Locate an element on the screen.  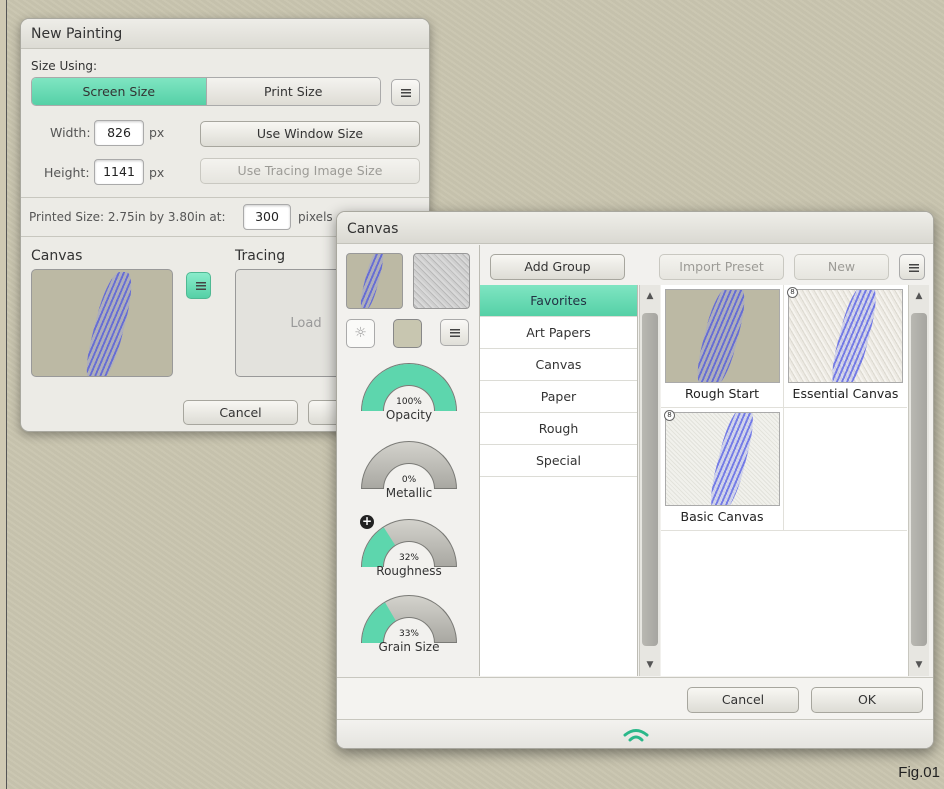
width-label: Width: is located at coordinates (70, 132).